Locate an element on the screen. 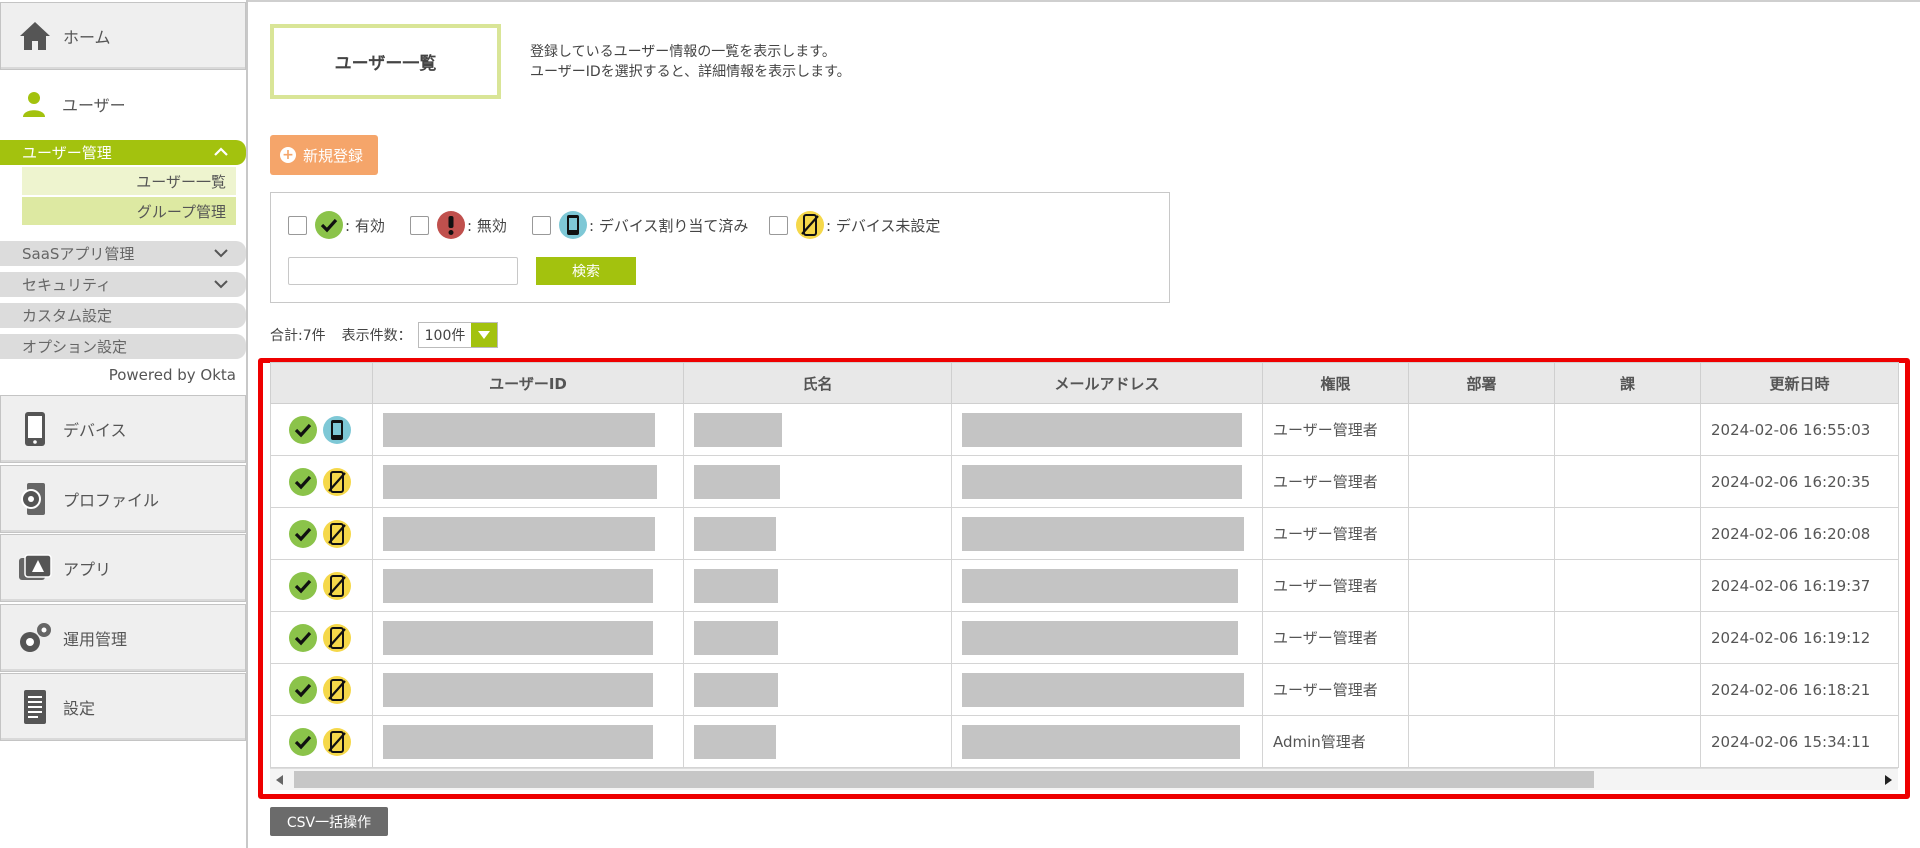  section-cell is located at coordinates (1627, 533).